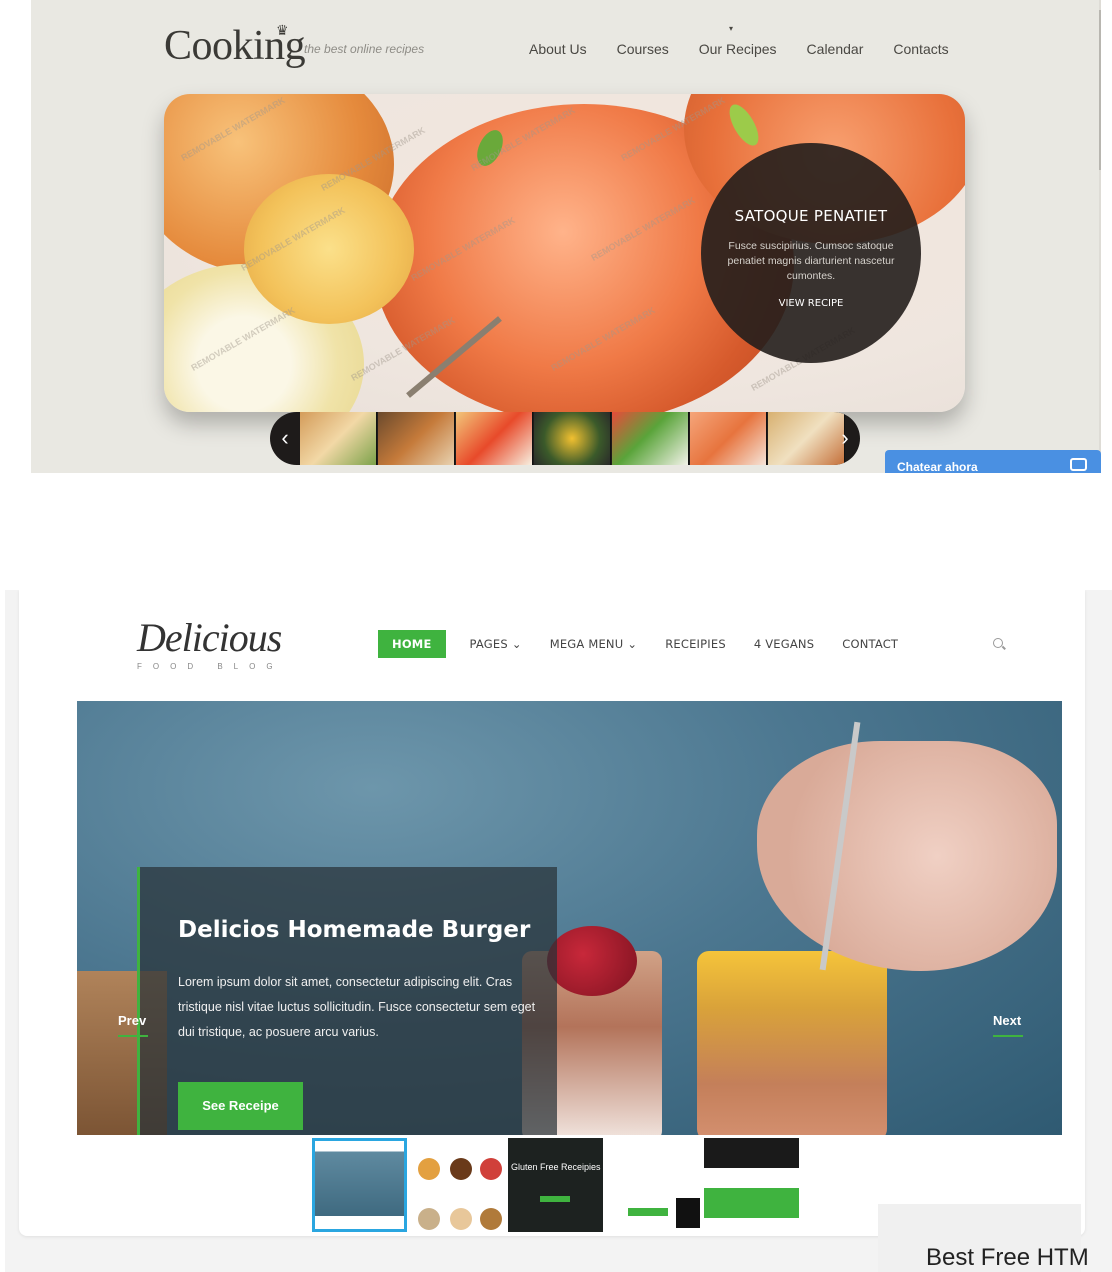 The image size is (1112, 1272). I want to click on thumbnail-carousel: ‹ ›, so click(565, 438).